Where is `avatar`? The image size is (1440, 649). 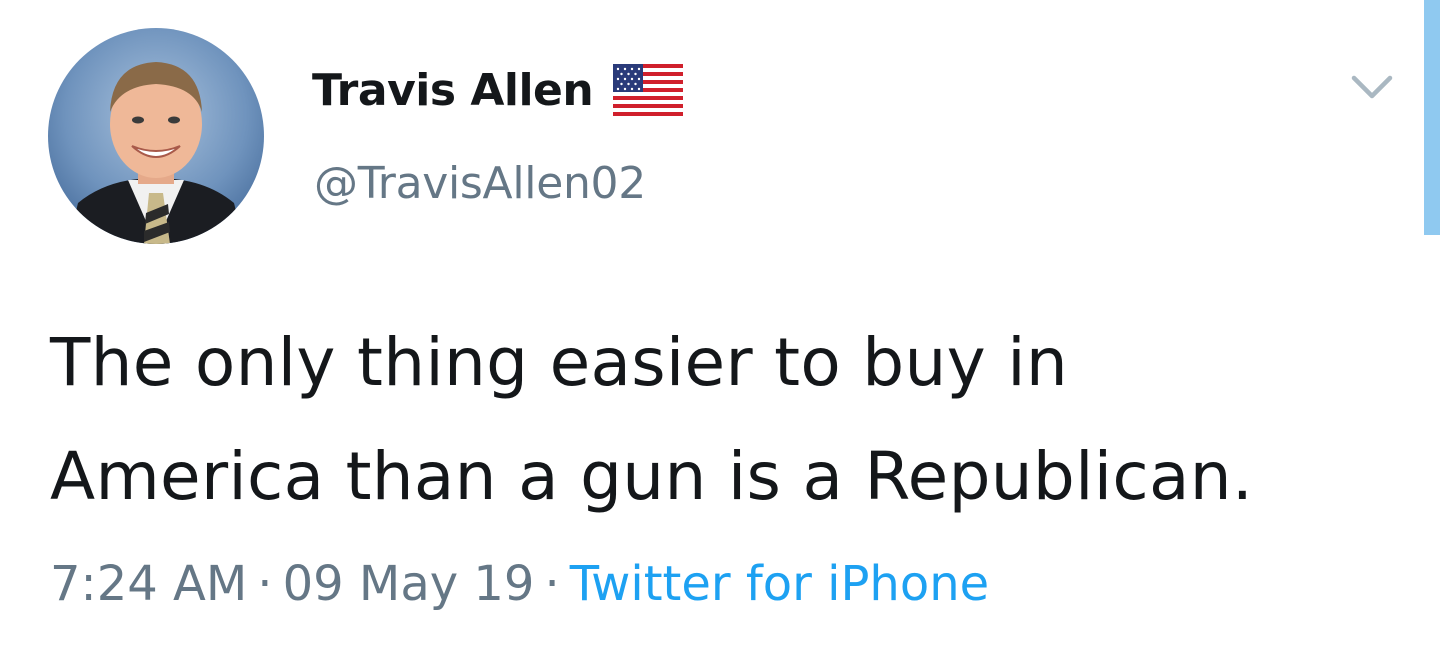 avatar is located at coordinates (156, 136).